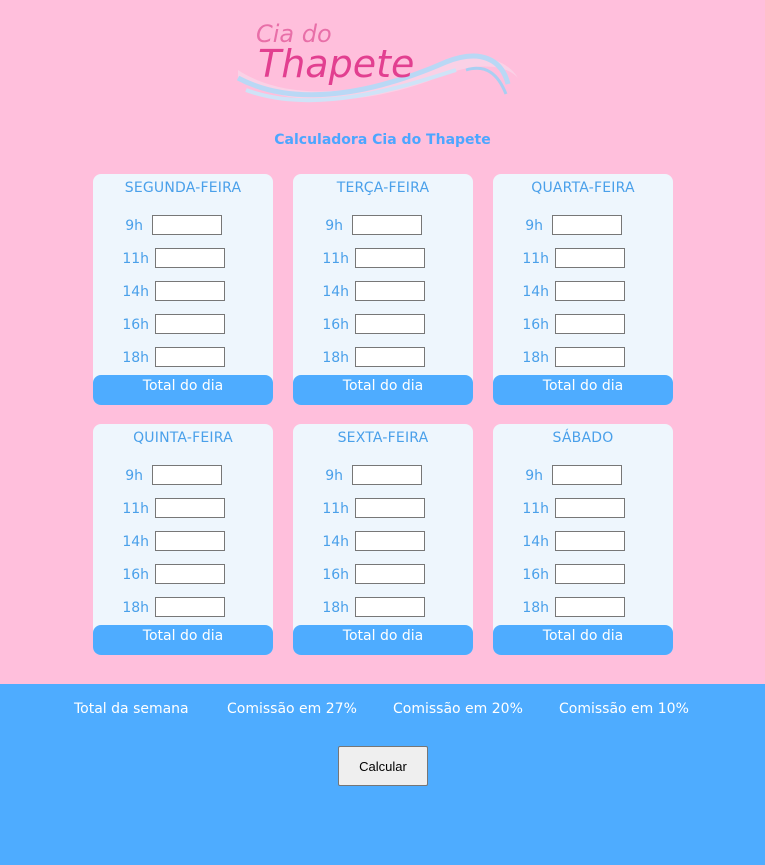 The height and width of the screenshot is (865, 765). Describe the element at coordinates (583, 188) in the screenshot. I see `day-name: QUARTA-FEIRA` at that location.